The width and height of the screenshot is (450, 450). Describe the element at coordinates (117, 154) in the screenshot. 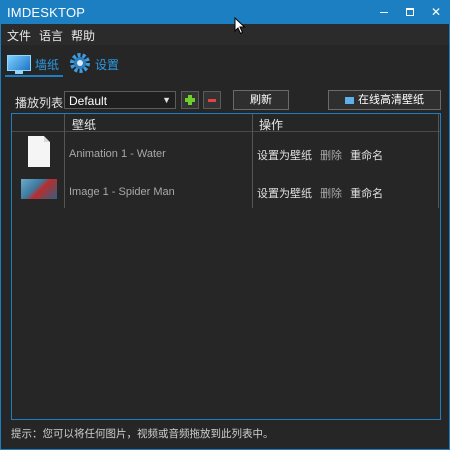

I see `wallpaper-name: Animation 1 - Water` at that location.